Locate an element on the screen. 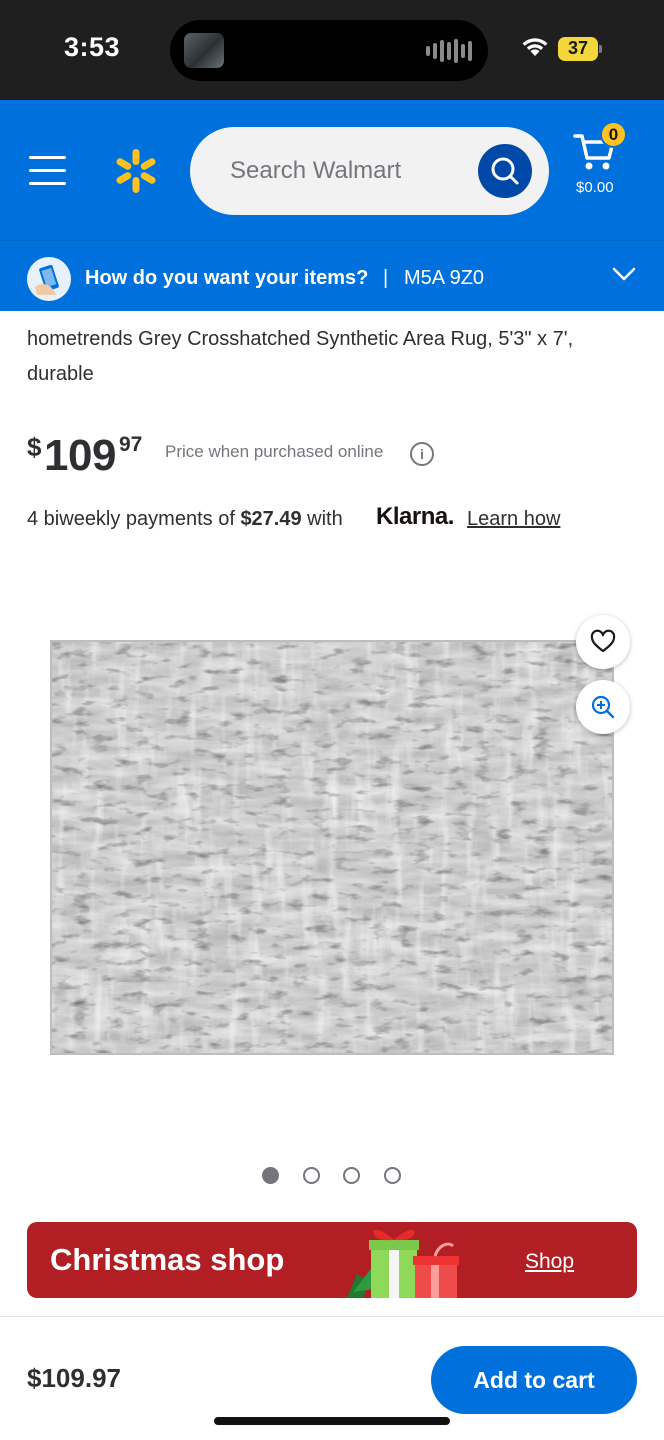  battery-icon: 37 is located at coordinates (580, 49).